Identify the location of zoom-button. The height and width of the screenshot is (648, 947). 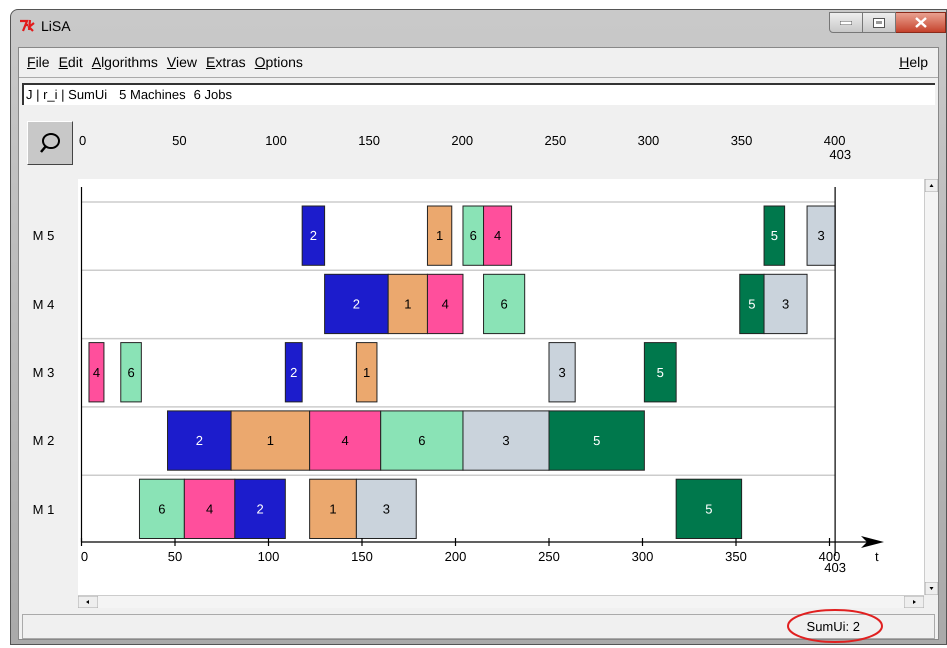
(50, 143).